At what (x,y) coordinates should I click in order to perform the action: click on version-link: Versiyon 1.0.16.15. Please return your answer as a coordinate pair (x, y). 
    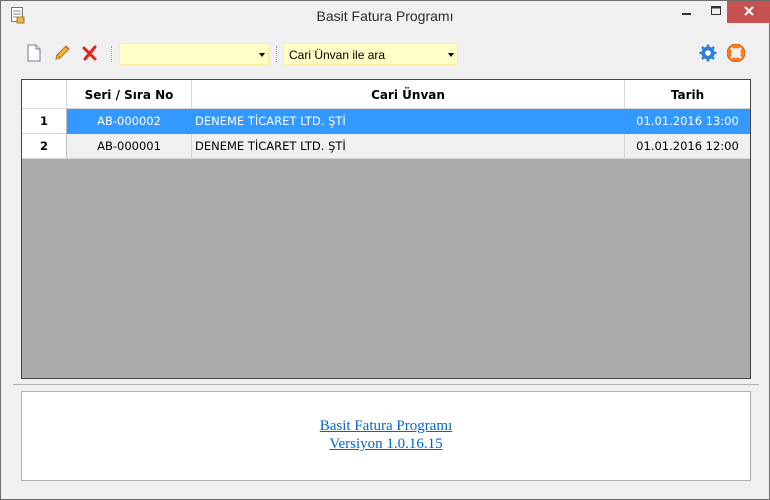
    Looking at the image, I should click on (386, 444).